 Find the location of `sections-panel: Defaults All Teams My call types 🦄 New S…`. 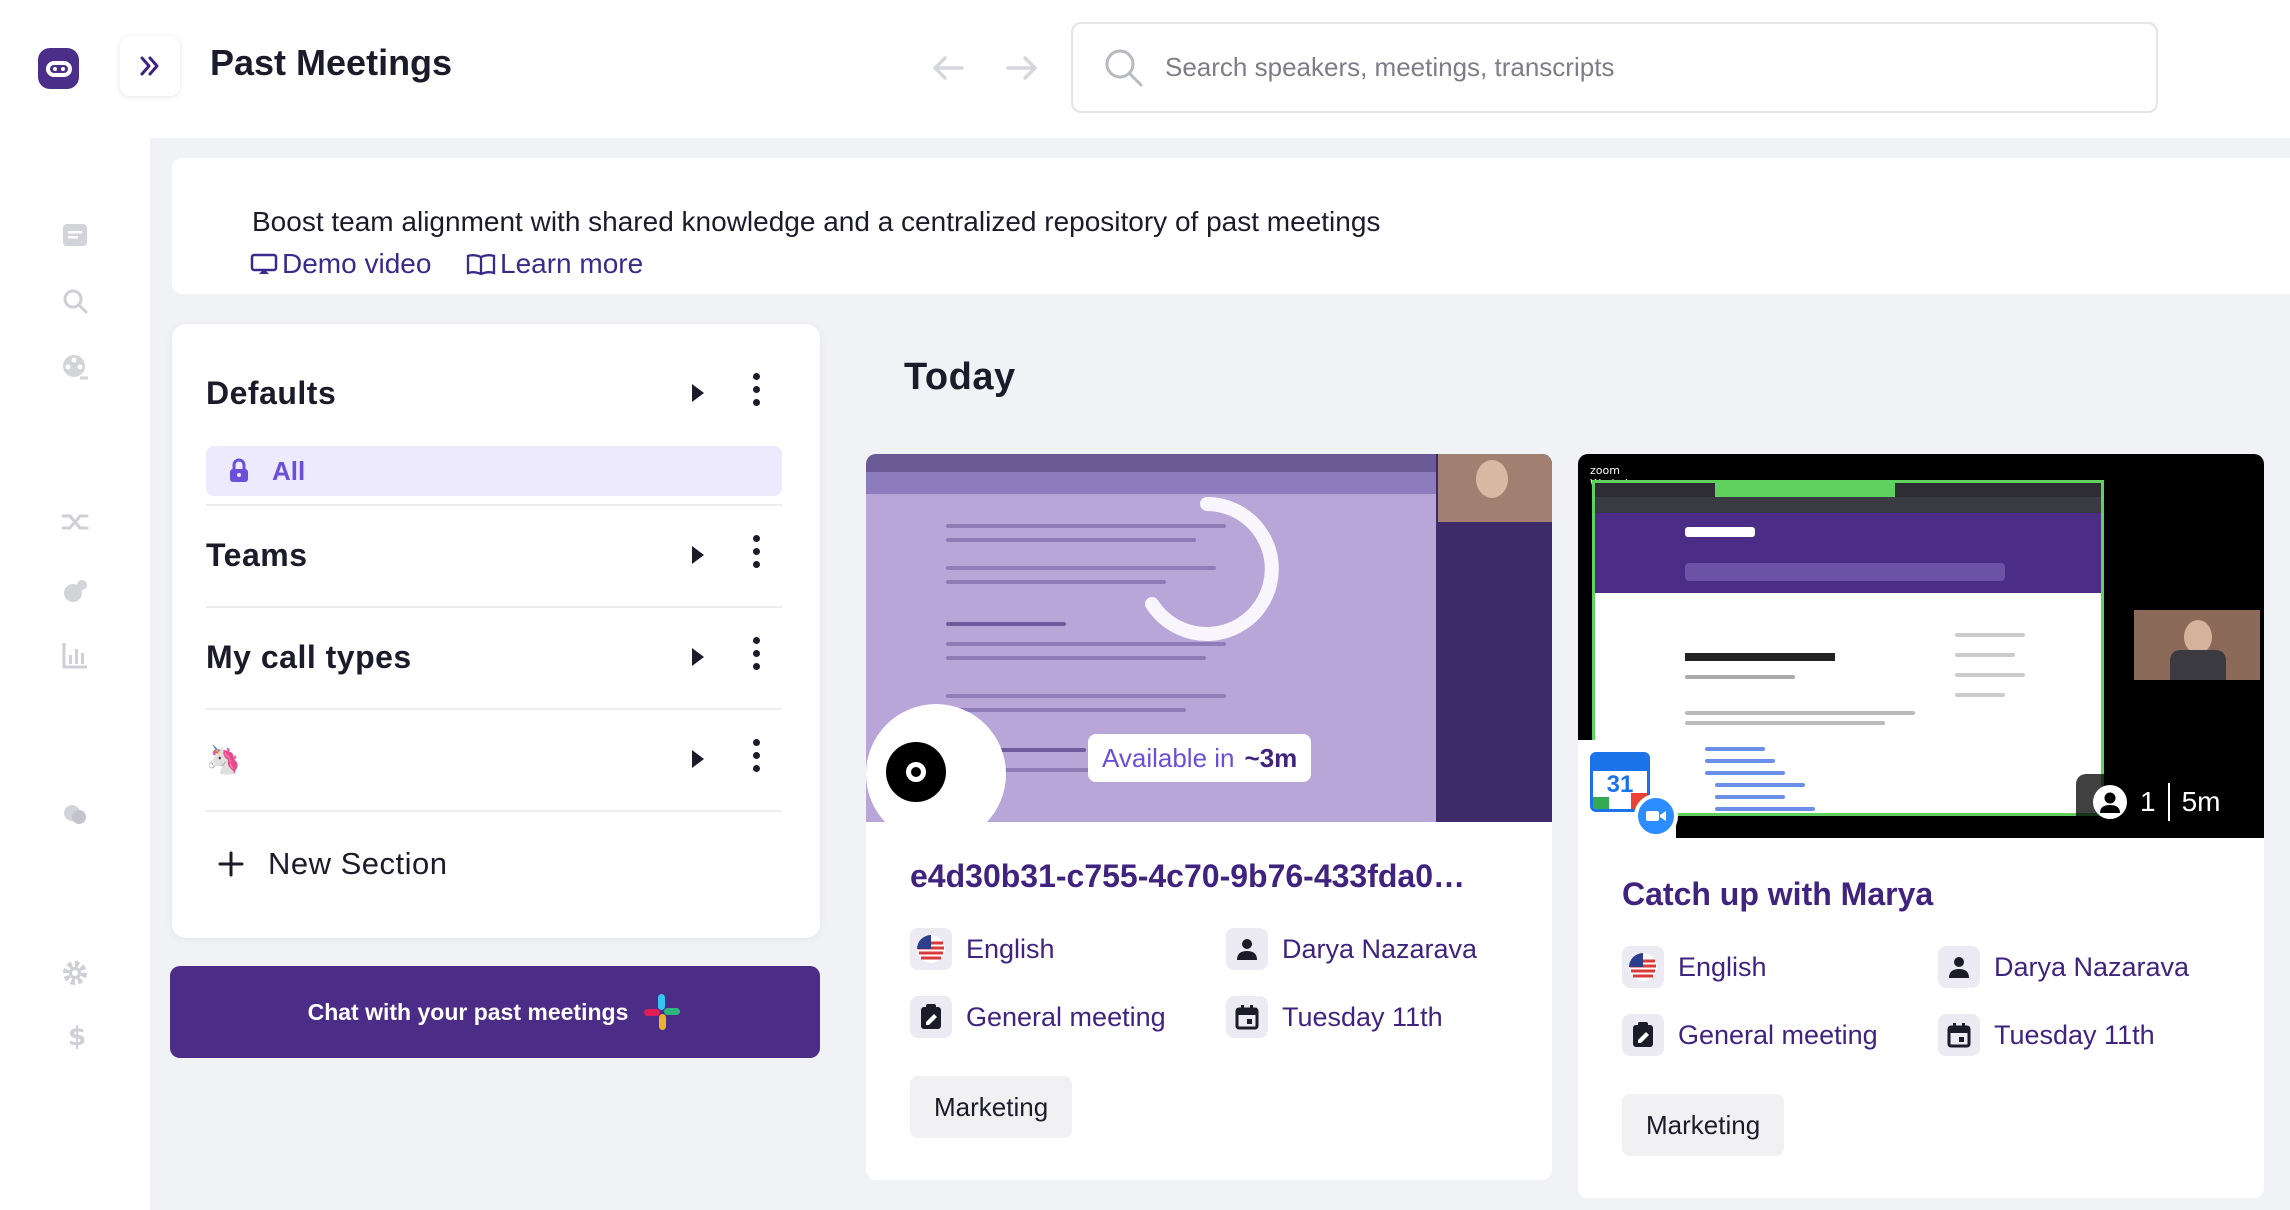

sections-panel: Defaults All Teams My call types 🦄 New S… is located at coordinates (496, 631).